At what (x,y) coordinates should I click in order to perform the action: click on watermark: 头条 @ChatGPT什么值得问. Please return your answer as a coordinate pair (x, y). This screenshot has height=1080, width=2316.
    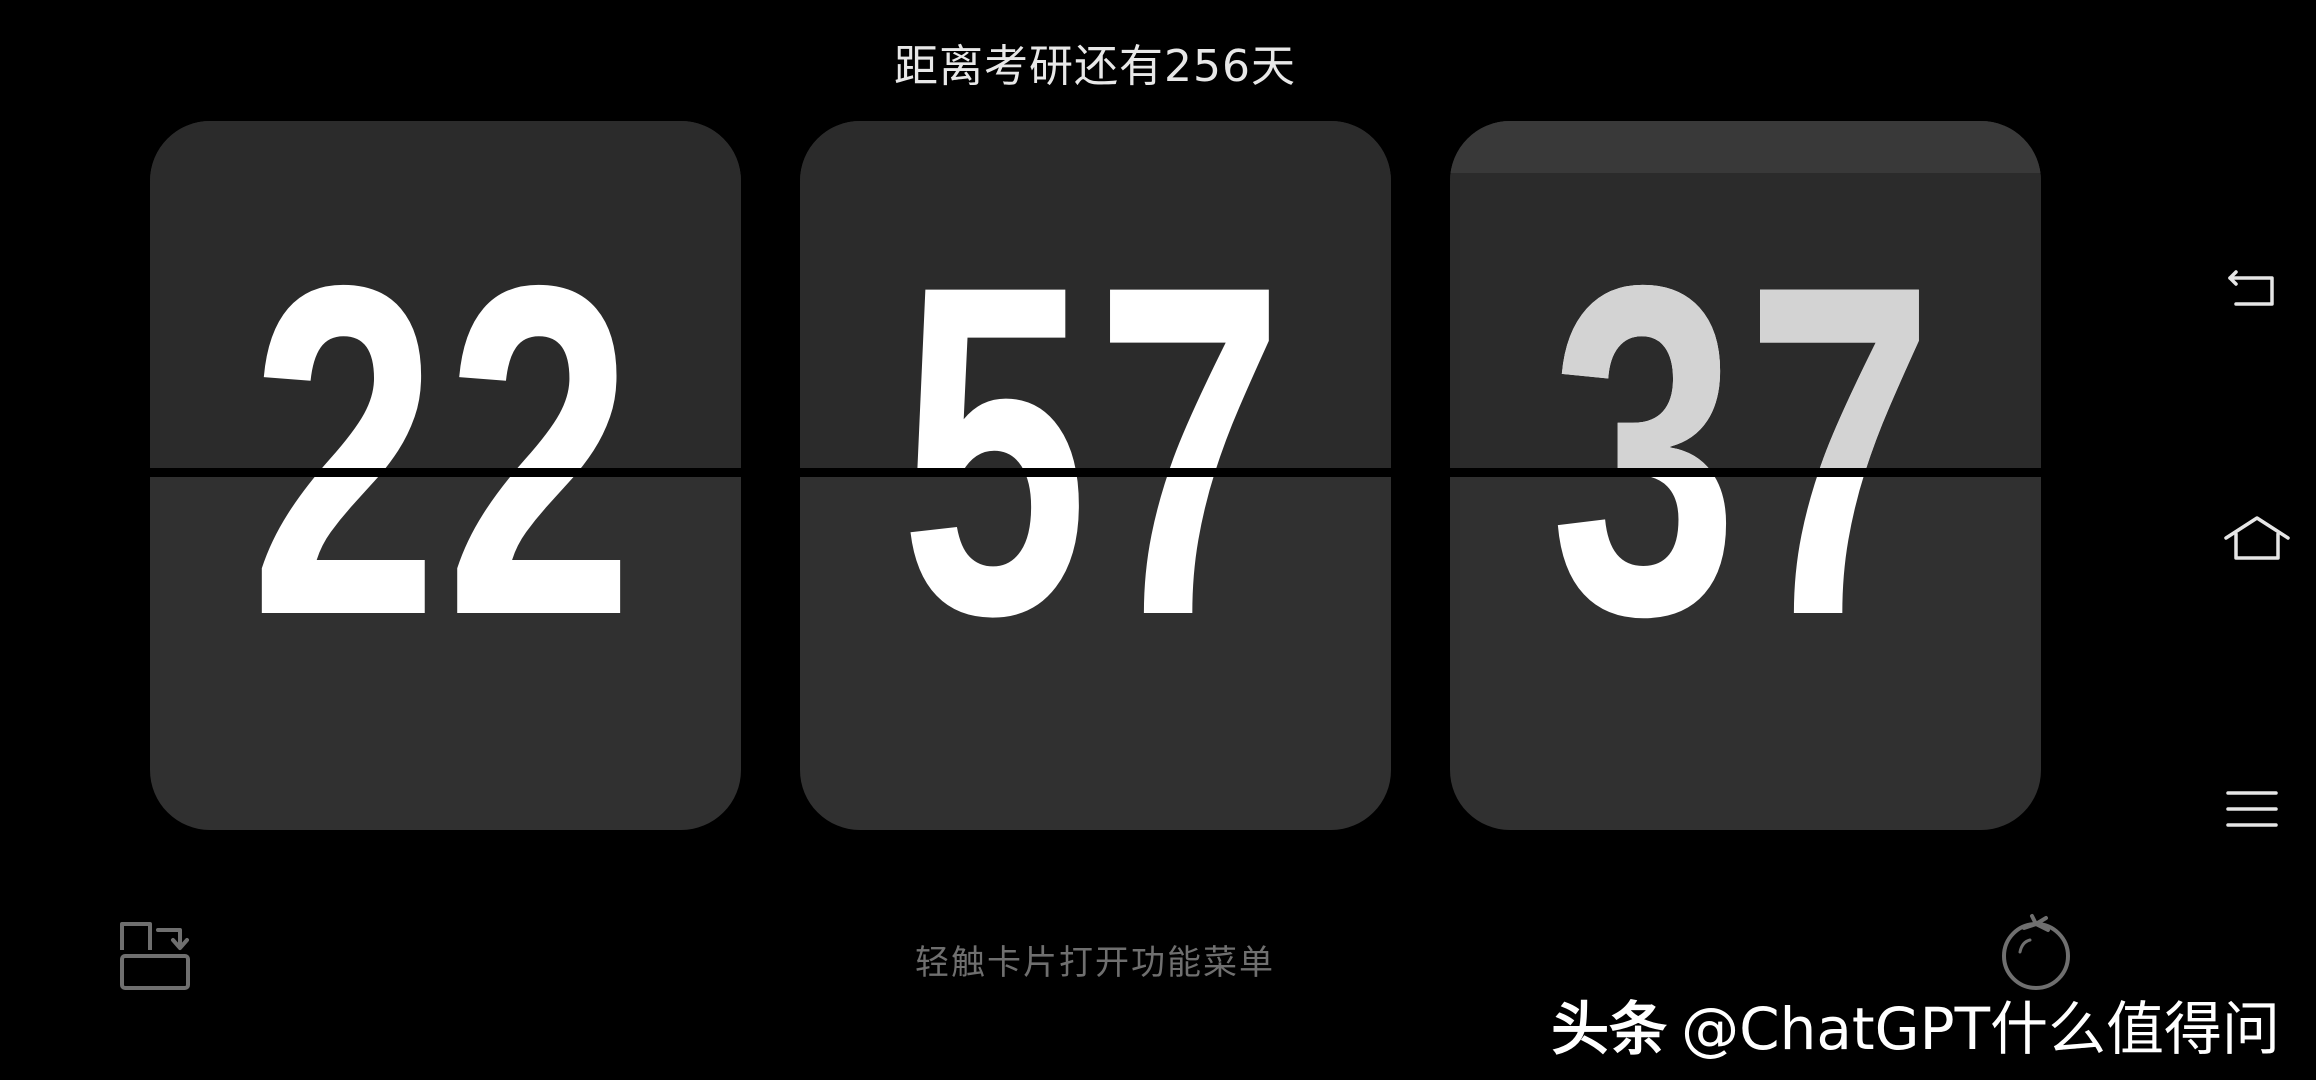
    Looking at the image, I should click on (1915, 1024).